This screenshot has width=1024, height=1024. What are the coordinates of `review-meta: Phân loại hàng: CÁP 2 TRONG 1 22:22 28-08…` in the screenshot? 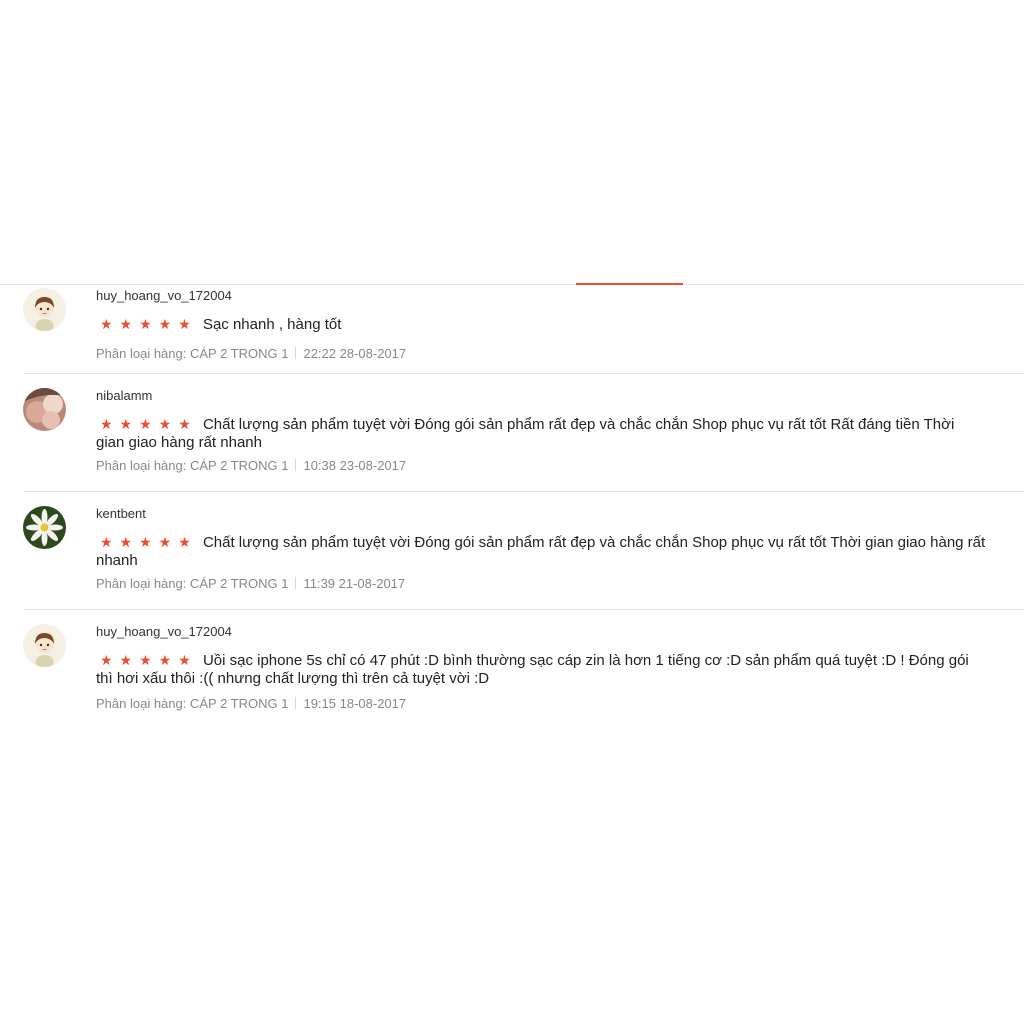 It's located at (251, 353).